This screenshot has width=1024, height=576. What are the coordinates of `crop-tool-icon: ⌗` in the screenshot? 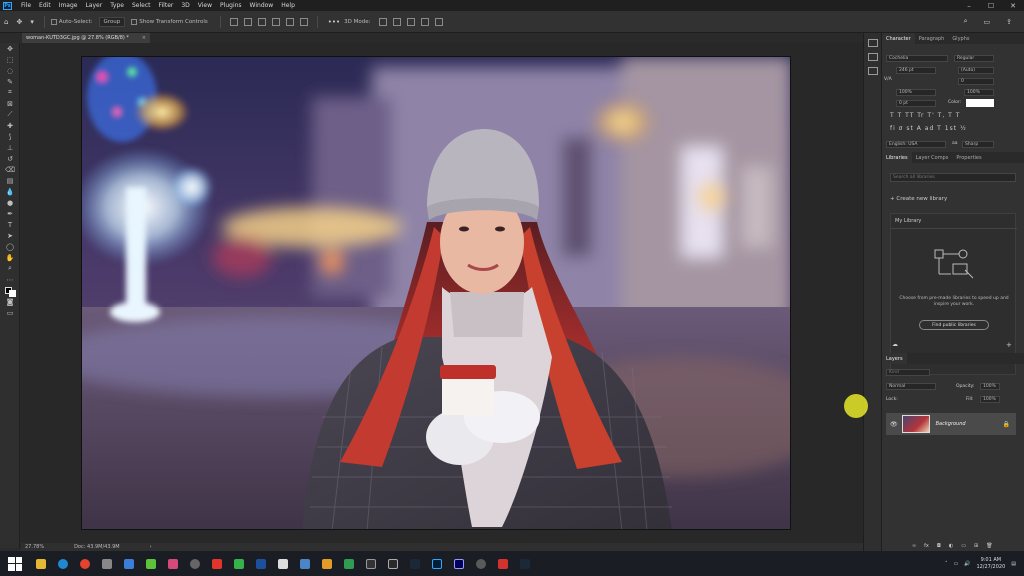 It's located at (10, 92).